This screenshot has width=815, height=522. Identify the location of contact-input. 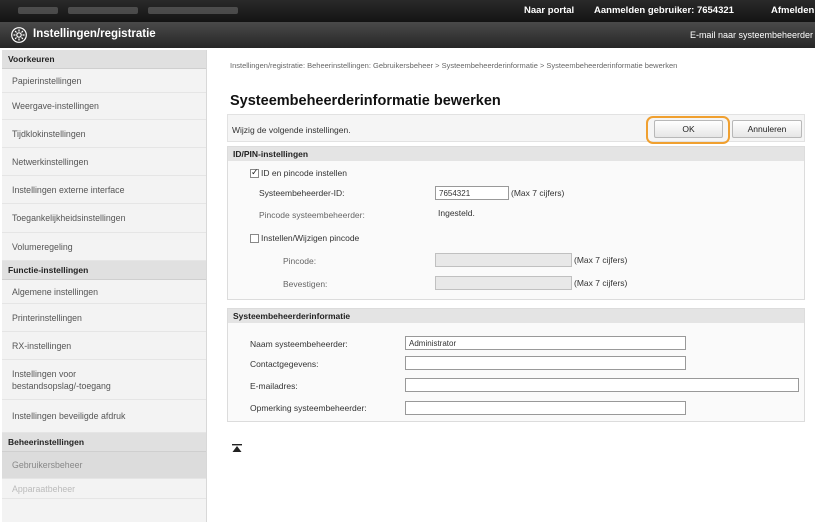
(545, 363).